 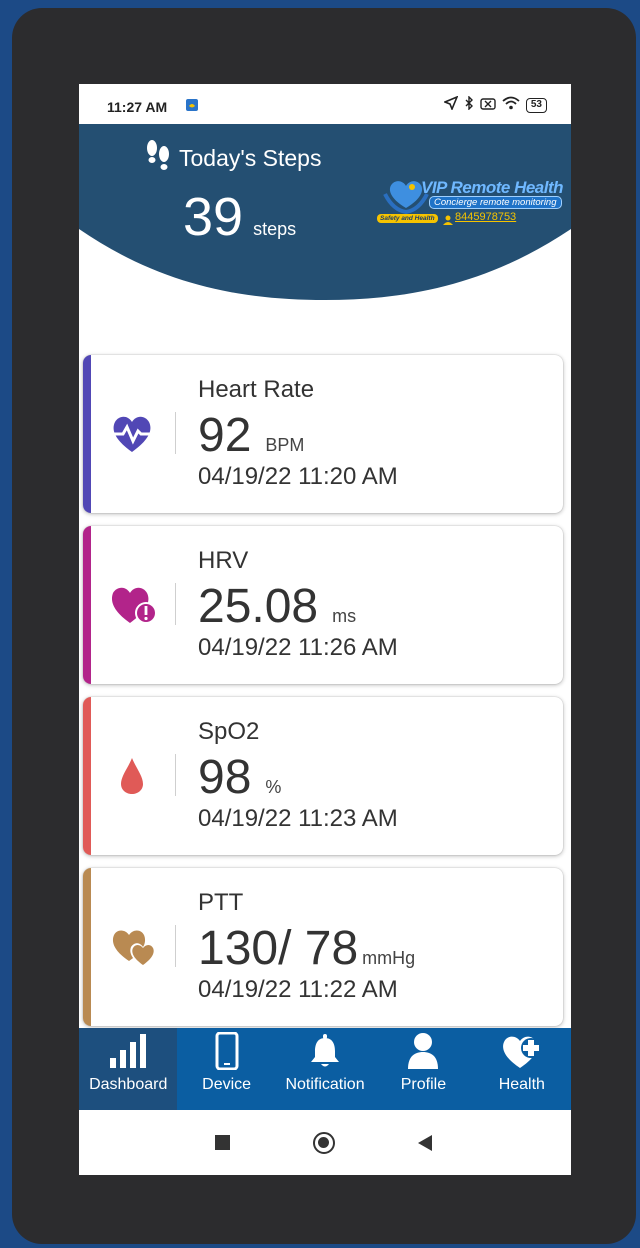 I want to click on card-title: SpO2, so click(x=229, y=731).